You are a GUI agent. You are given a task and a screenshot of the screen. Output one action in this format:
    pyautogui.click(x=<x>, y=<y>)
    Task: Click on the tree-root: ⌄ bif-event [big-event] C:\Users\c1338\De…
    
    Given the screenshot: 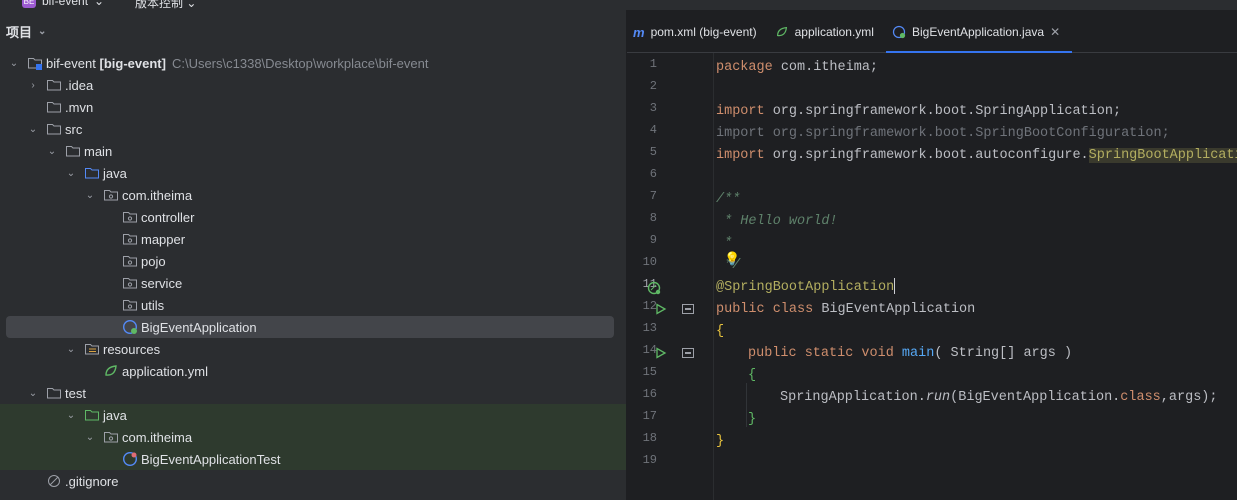 What is the action you would take?
    pyautogui.click(x=313, y=63)
    